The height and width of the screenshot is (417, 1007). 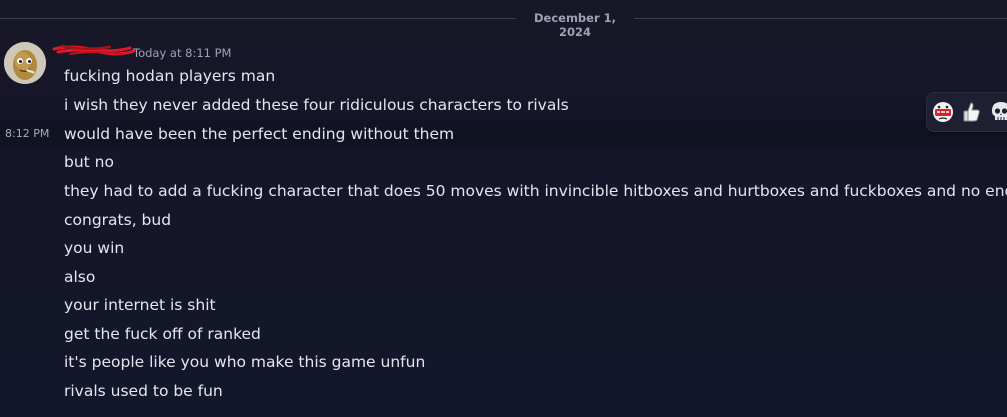 I want to click on message-line: but no, so click(x=503, y=162).